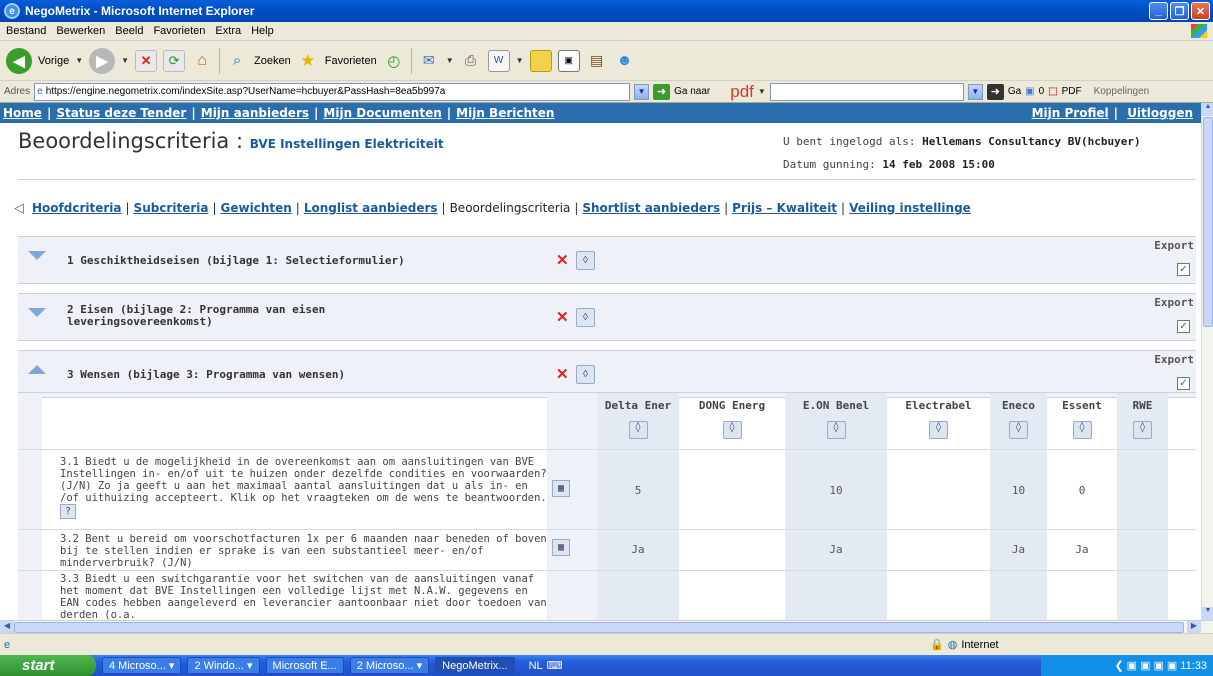 The width and height of the screenshot is (1213, 676). I want to click on tray-arrow-icon: ❮, so click(1118, 665).